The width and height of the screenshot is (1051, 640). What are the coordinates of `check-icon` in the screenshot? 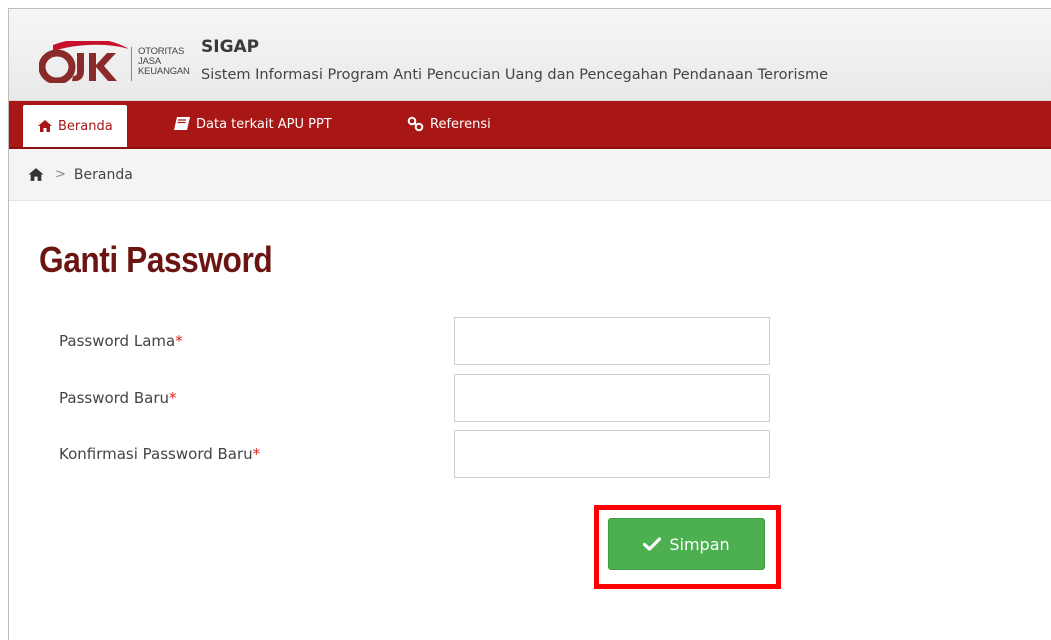 It's located at (652, 544).